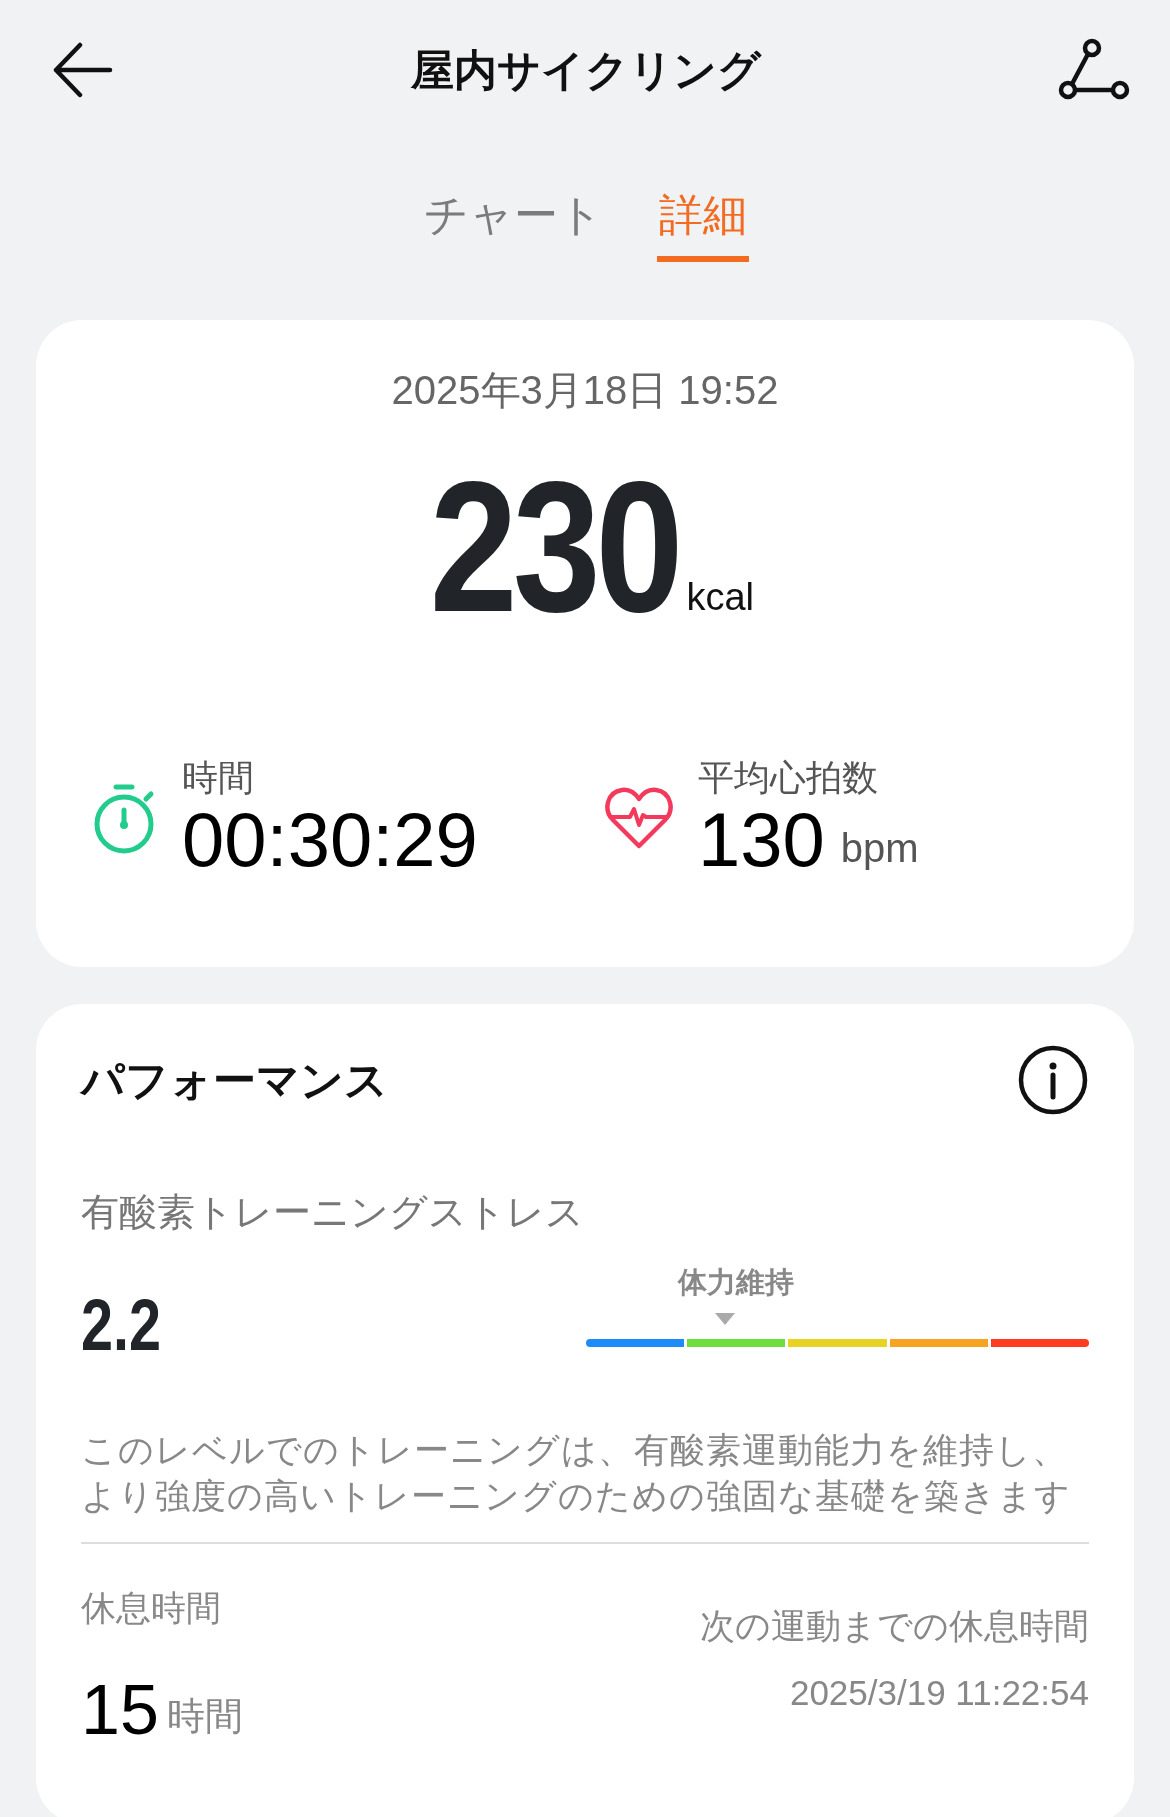  Describe the element at coordinates (204, 1716) in the screenshot. I see `rest-unit: 時間` at that location.